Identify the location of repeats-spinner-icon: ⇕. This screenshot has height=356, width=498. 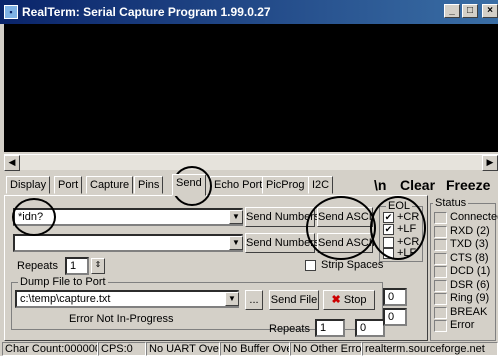
(98, 266).